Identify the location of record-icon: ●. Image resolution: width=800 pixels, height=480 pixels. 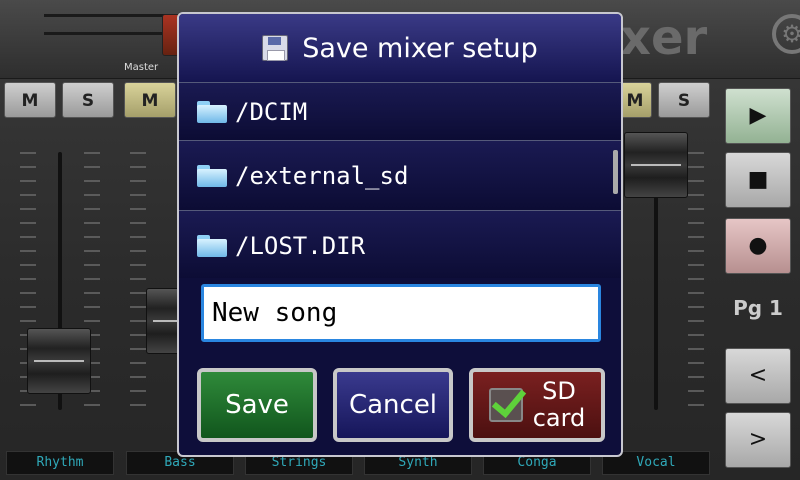
(758, 245).